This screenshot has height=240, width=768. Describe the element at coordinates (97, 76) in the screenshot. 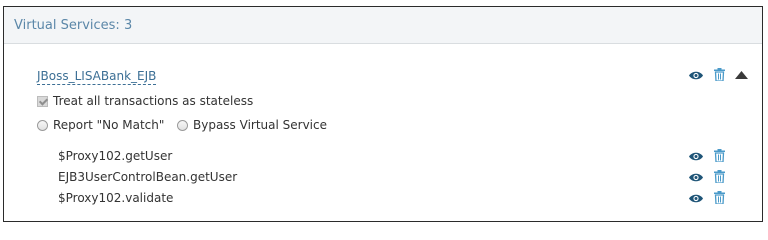

I see `service-name-link: JBoss_LISABank_EJB` at that location.